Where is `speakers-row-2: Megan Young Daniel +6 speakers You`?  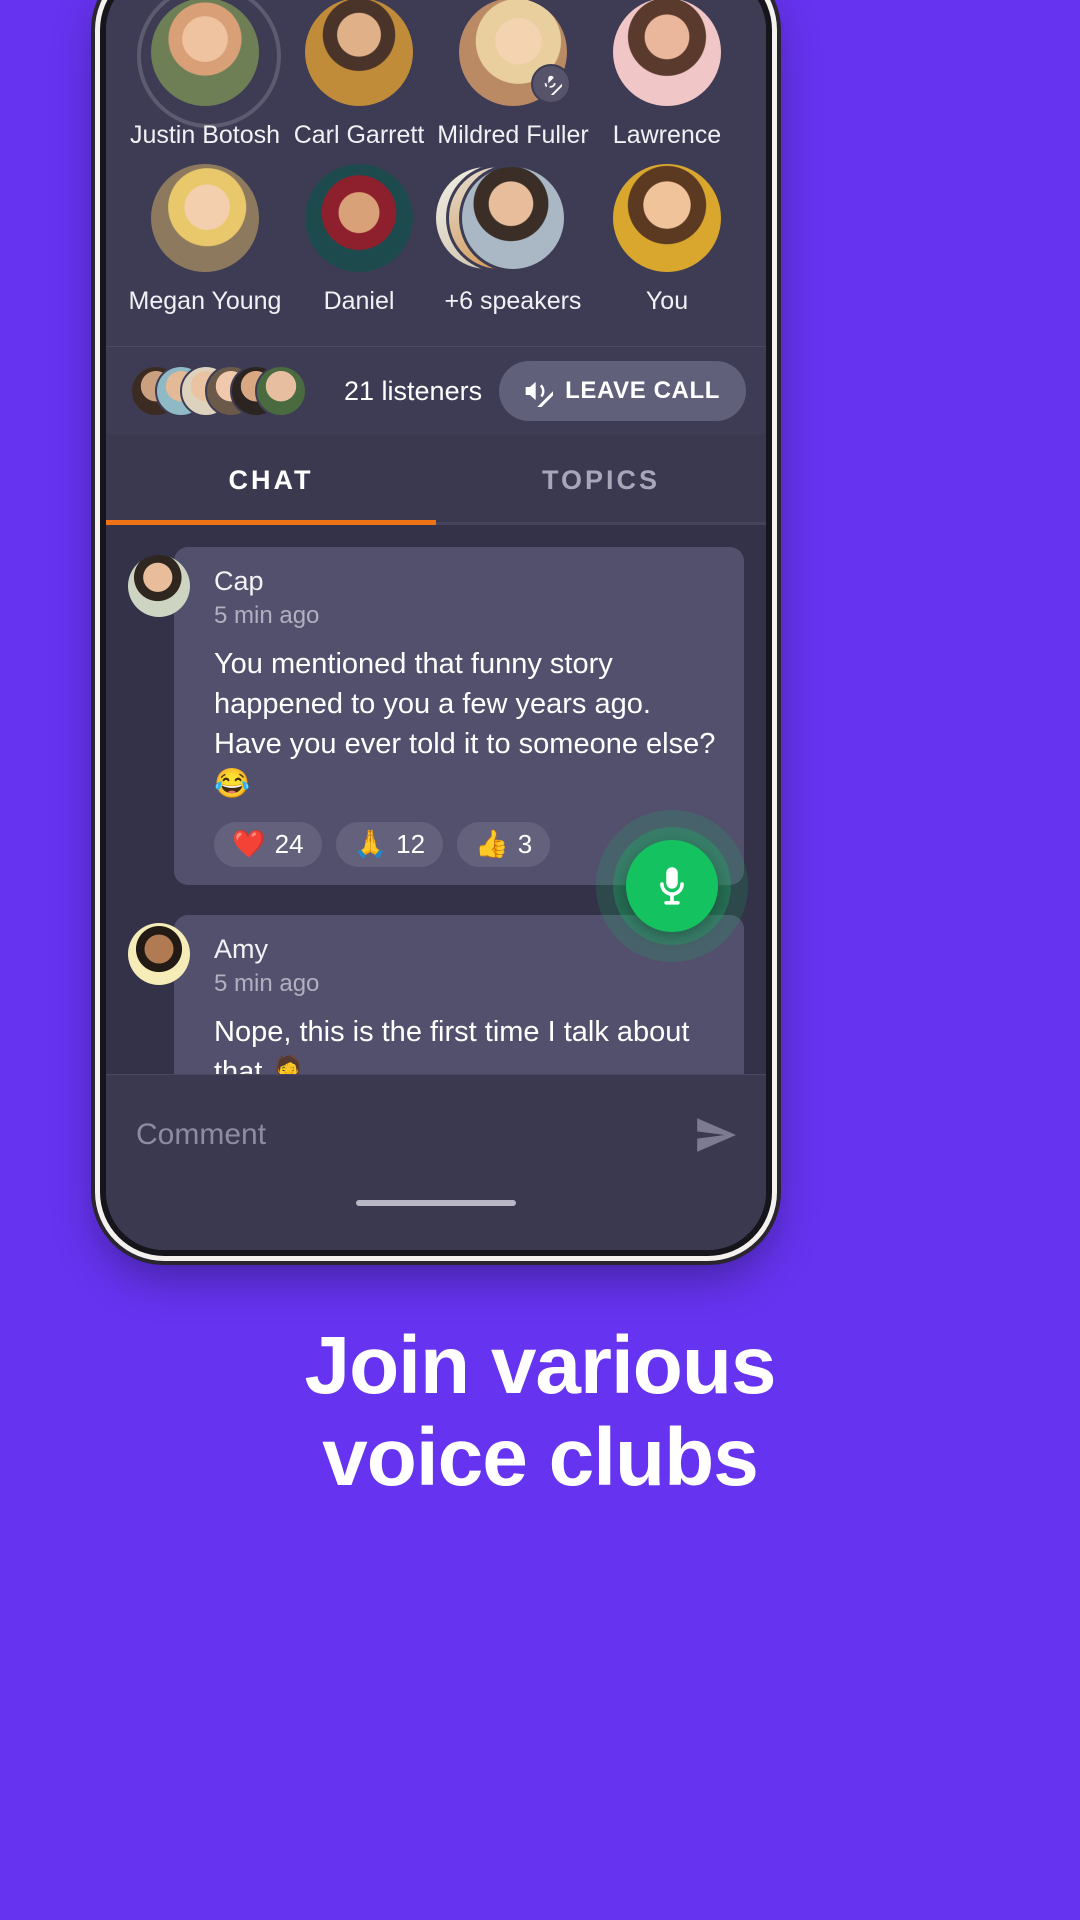
speakers-row-2: Megan Young Daniel +6 speakers You is located at coordinates (436, 247).